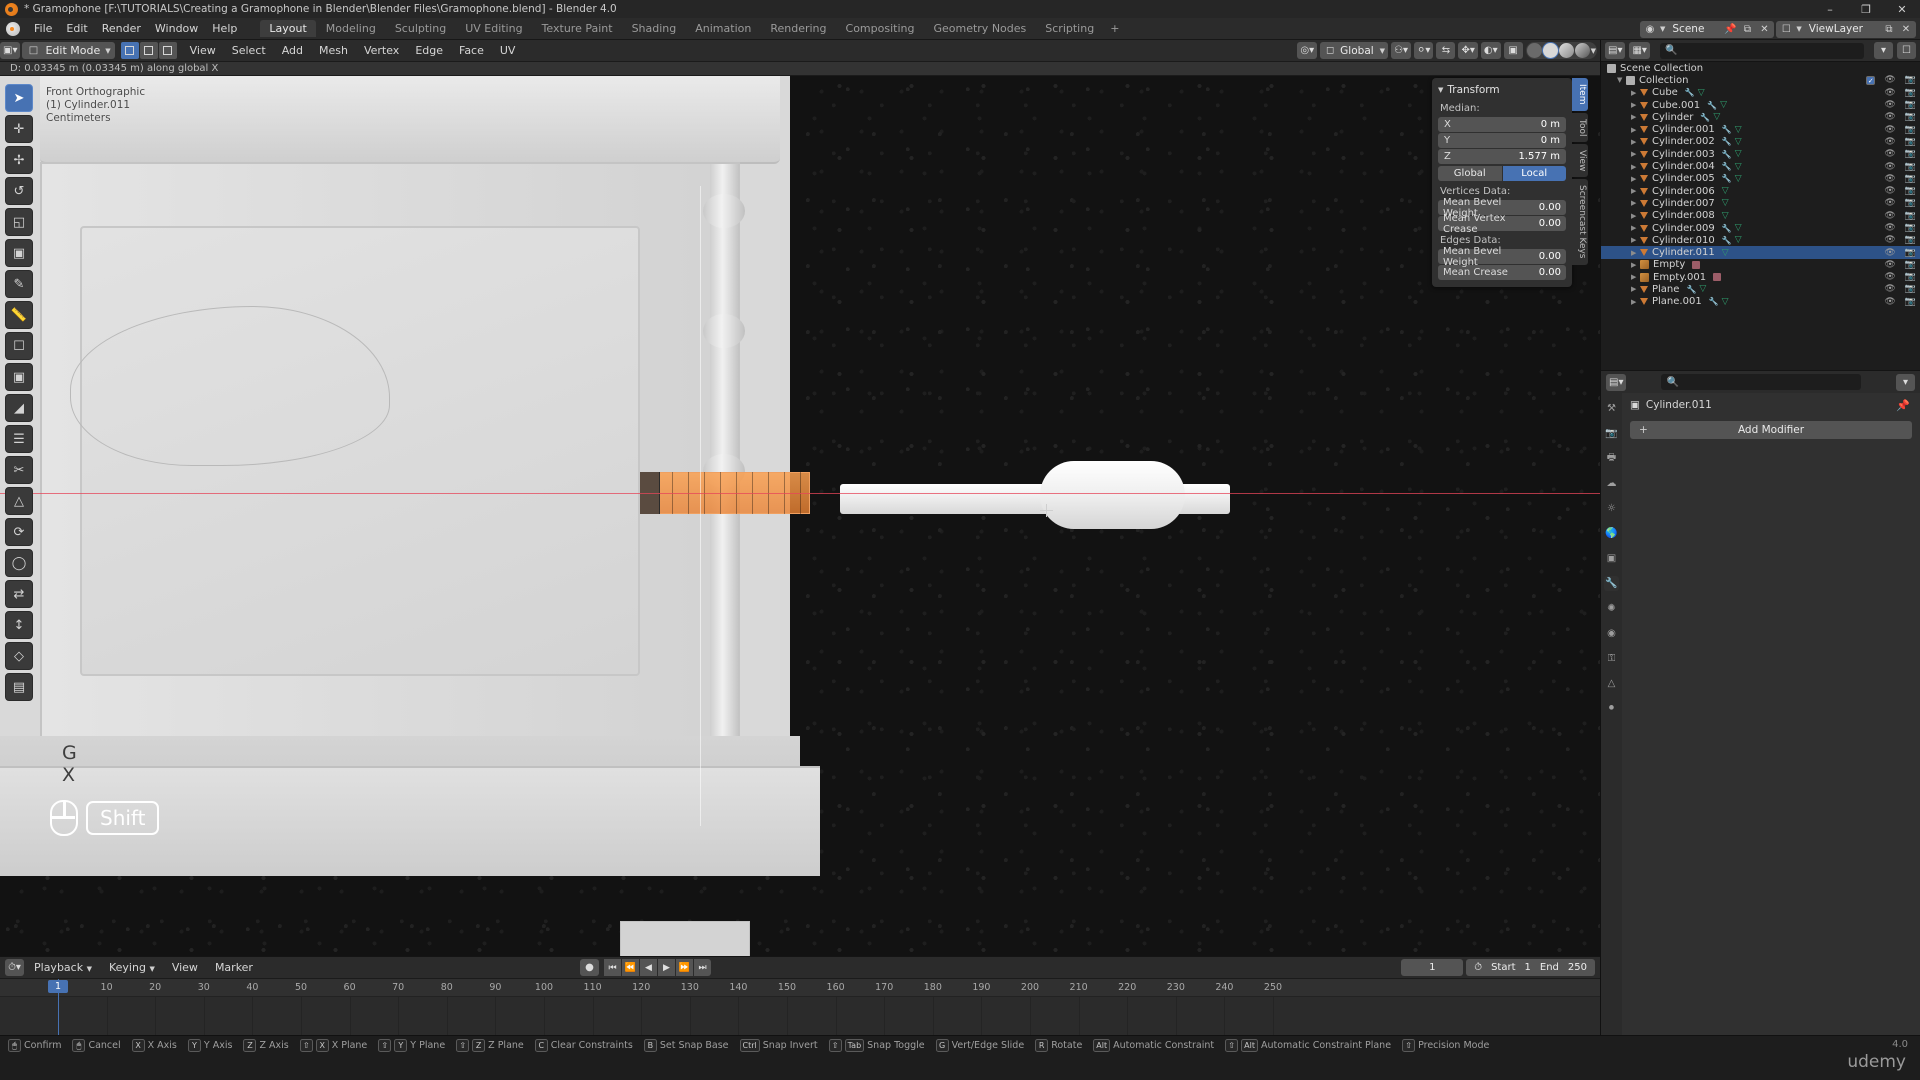  Describe the element at coordinates (654, 28) in the screenshot. I see `workspace-tab-shading: Shading` at that location.